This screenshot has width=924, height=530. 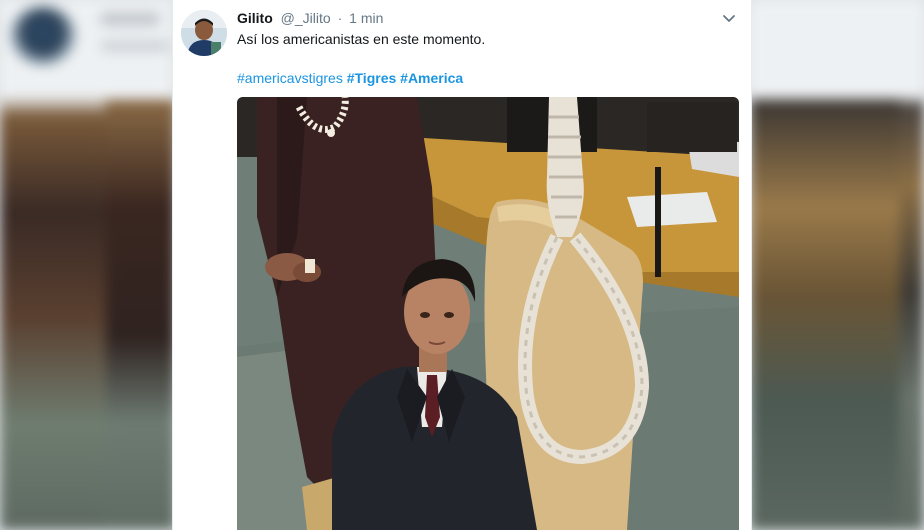 I want to click on hashtag-americavstigres: #americavstigres, so click(x=290, y=78).